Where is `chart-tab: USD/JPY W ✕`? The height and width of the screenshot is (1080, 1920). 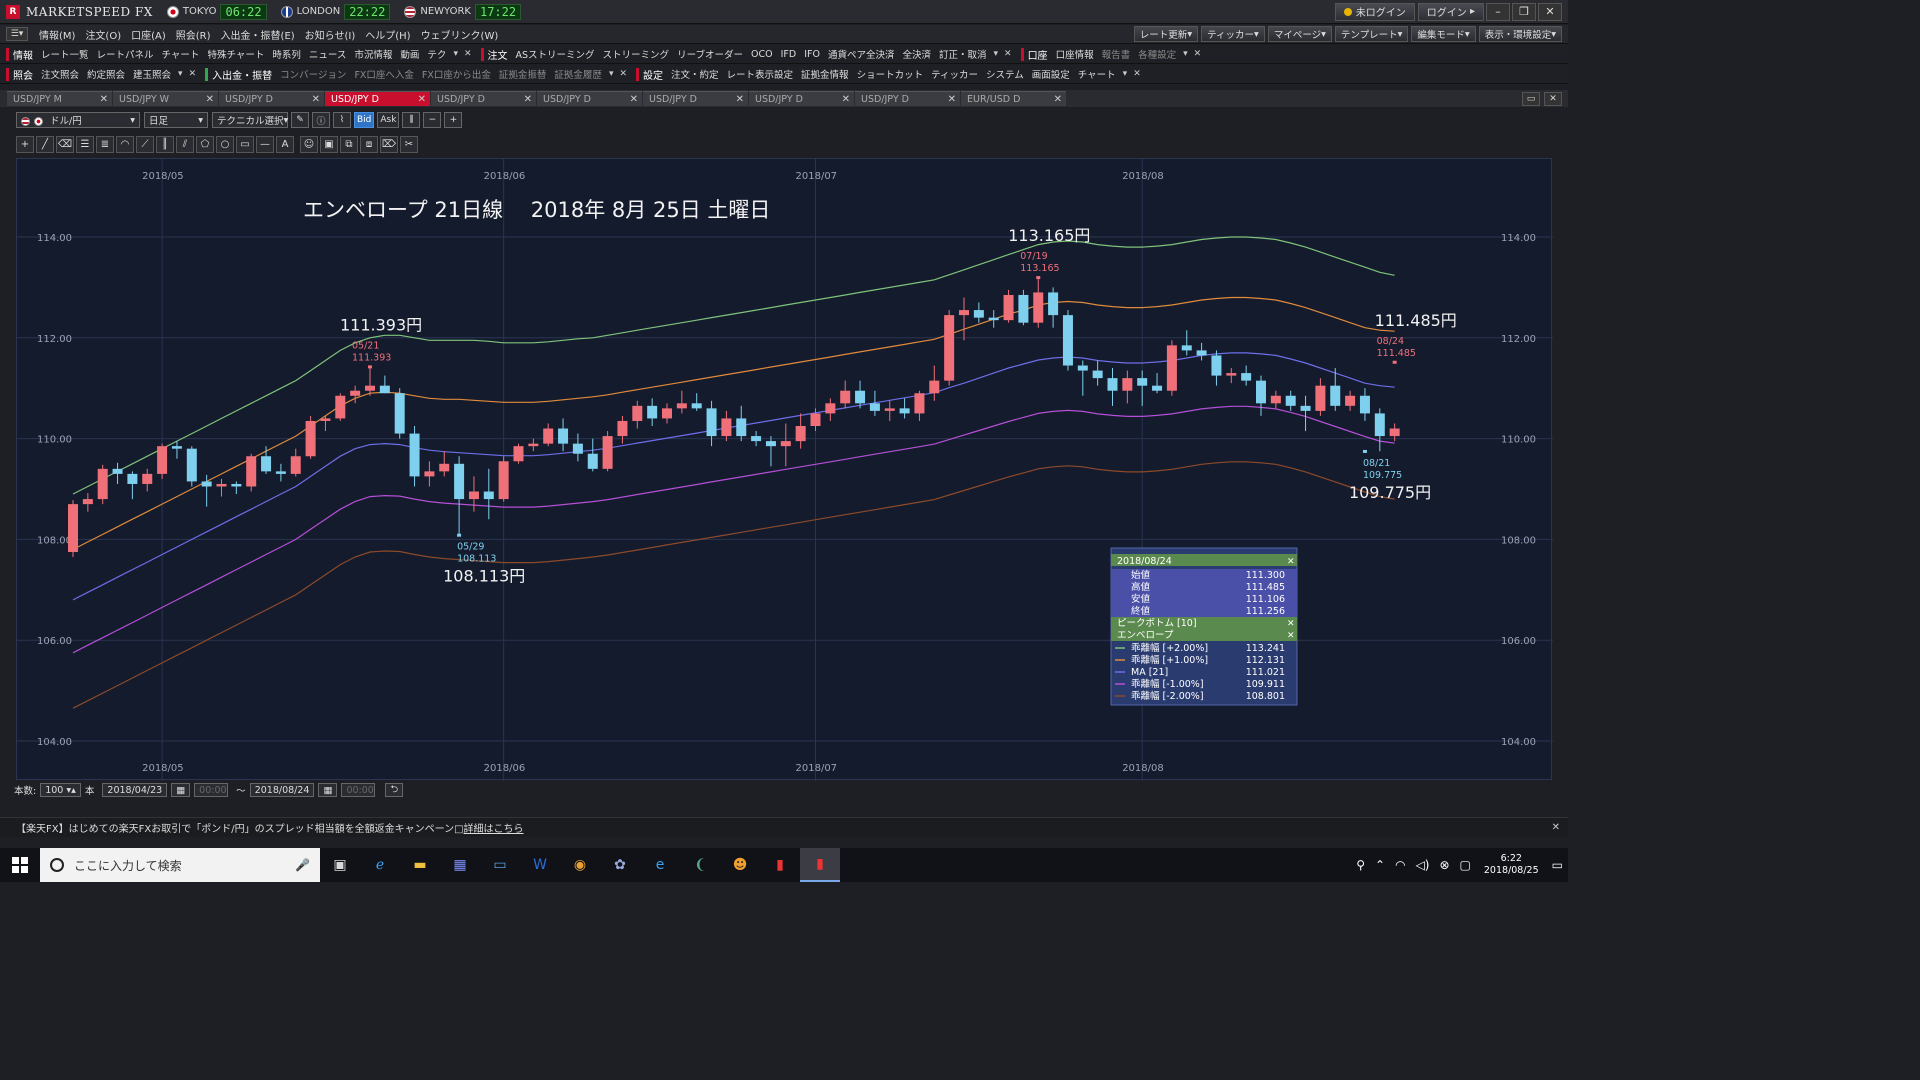 chart-tab: USD/JPY W ✕ is located at coordinates (165, 98).